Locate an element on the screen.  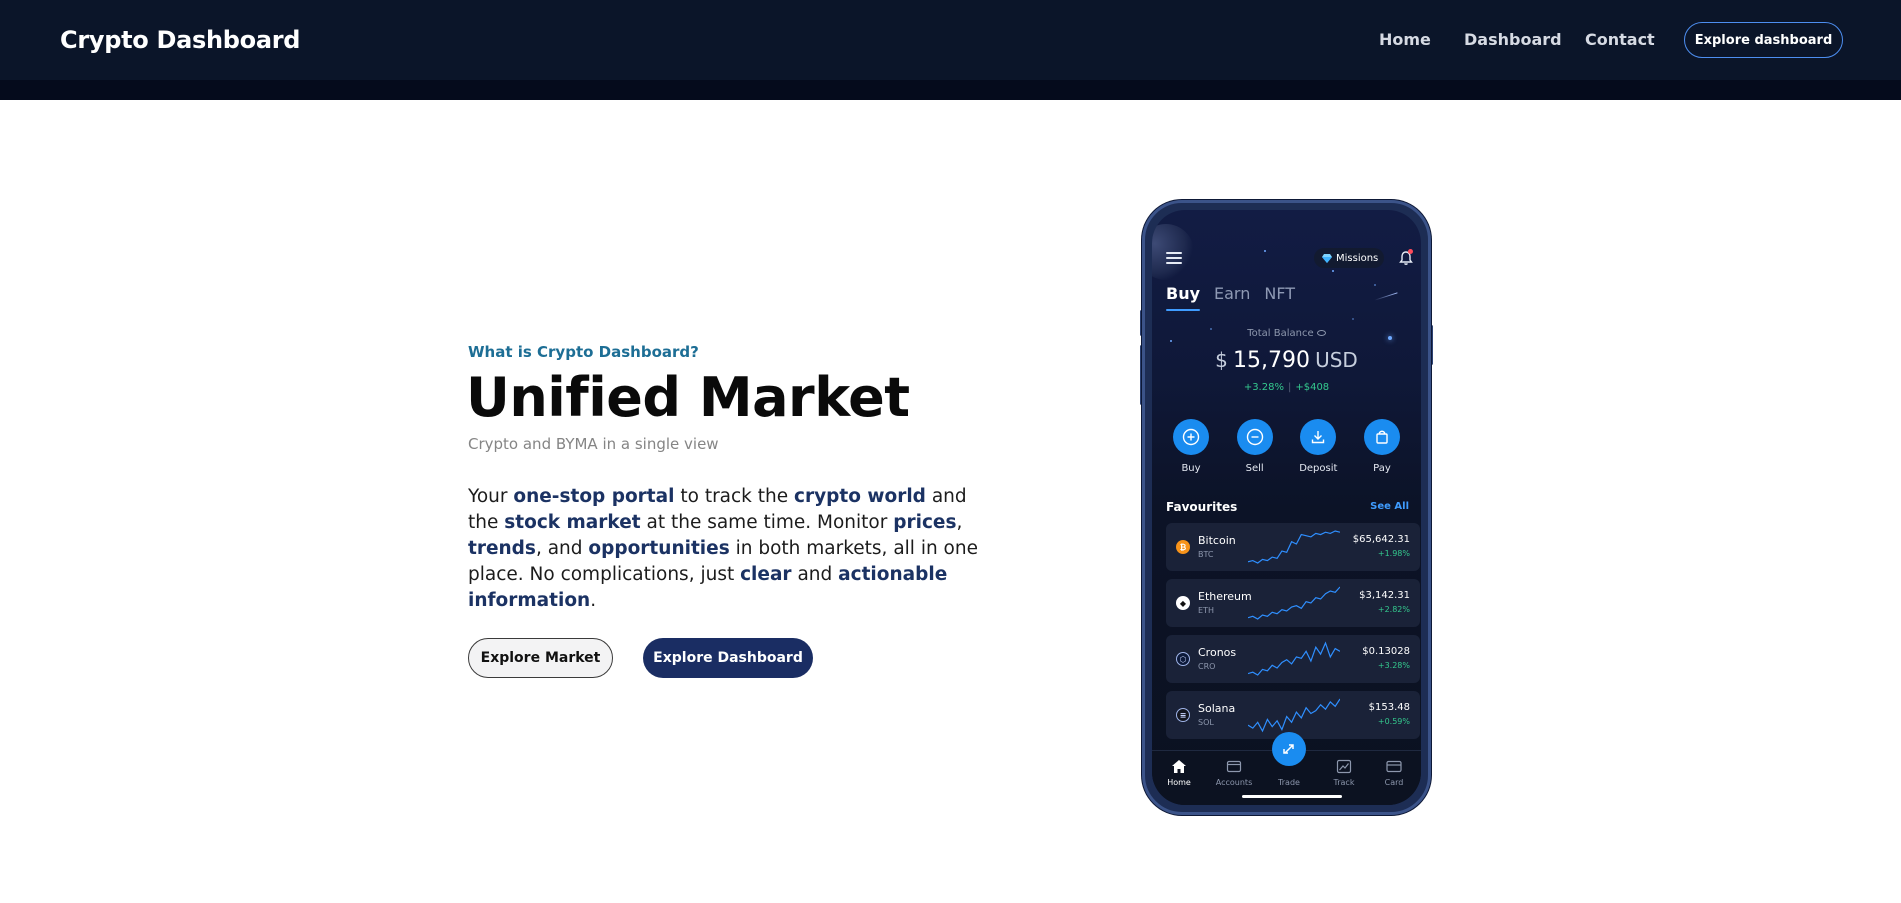
deposit-action-button: Deposit is located at coordinates (1318, 446).